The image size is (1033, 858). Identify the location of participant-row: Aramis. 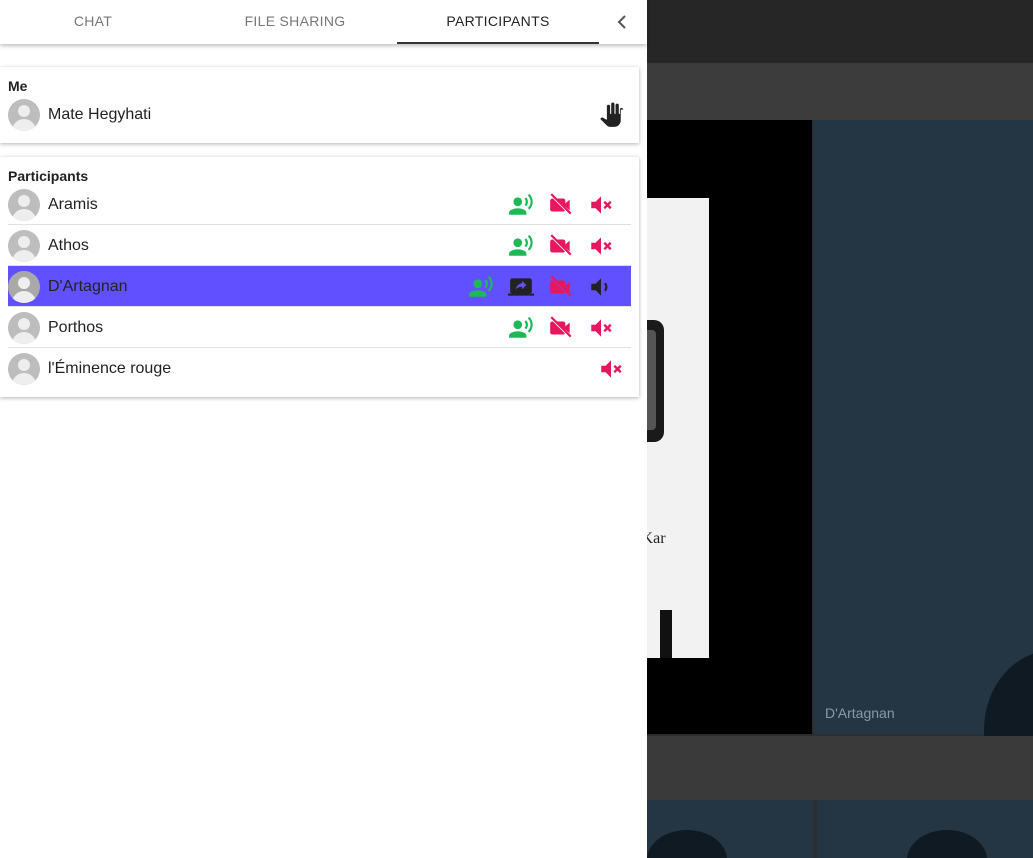
(319, 204).